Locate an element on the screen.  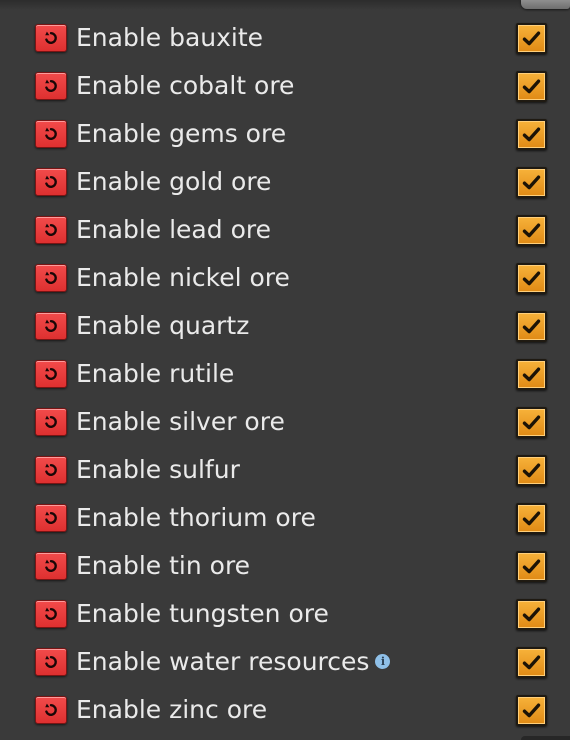
setting-row: Enable rutile is located at coordinates (285, 374).